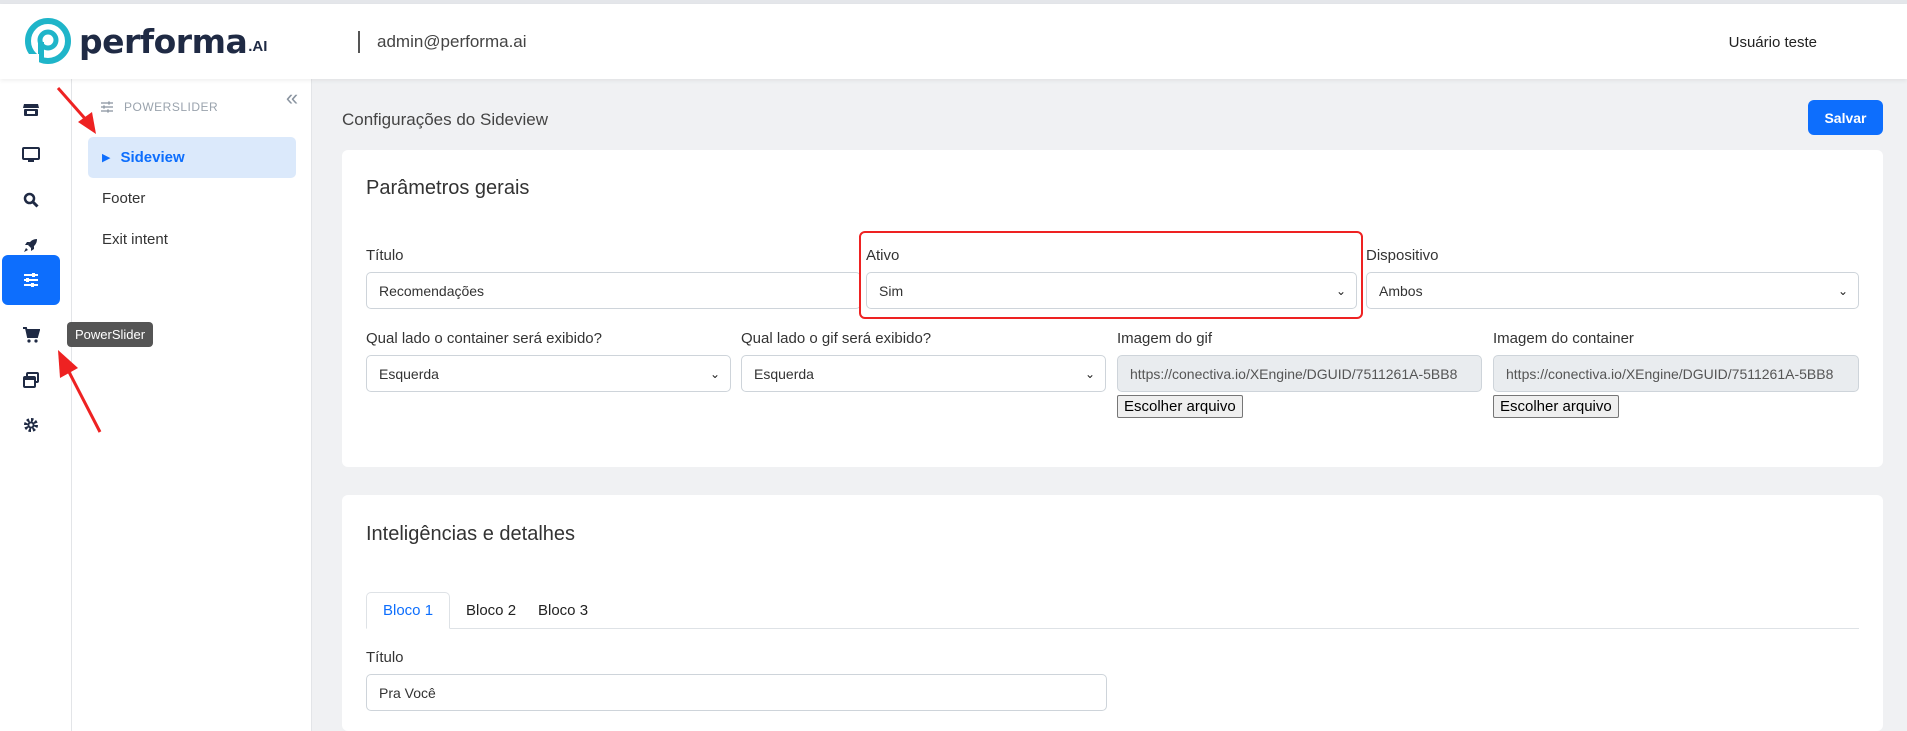  What do you see at coordinates (1773, 42) in the screenshot?
I see `user-menu: Usuário teste` at bounding box center [1773, 42].